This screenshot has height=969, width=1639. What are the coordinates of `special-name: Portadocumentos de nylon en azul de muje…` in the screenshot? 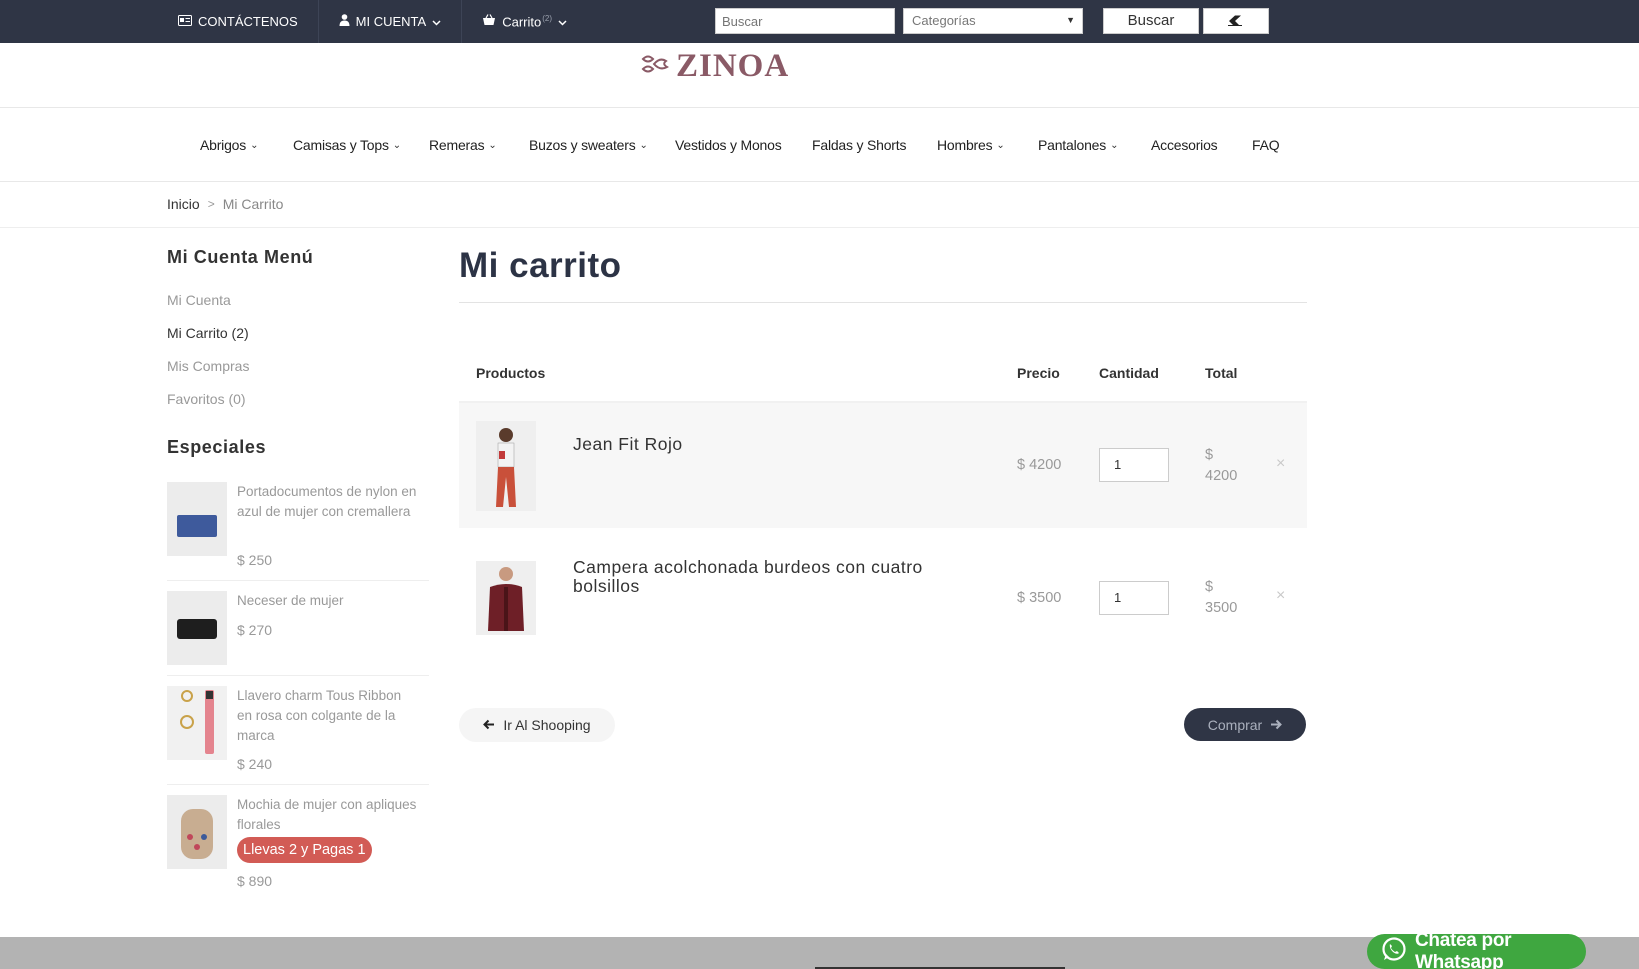 It's located at (327, 502).